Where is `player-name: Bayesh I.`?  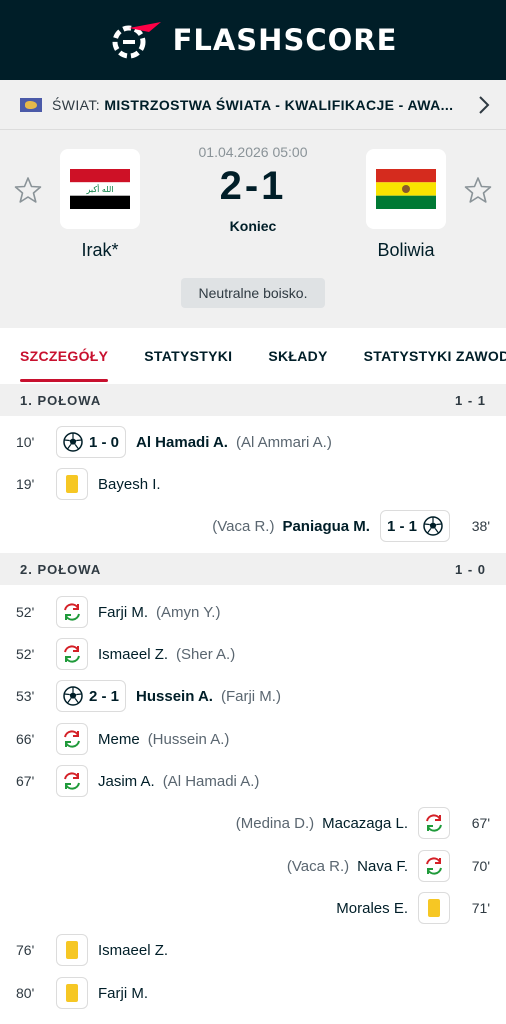
player-name: Bayesh I. is located at coordinates (129, 484).